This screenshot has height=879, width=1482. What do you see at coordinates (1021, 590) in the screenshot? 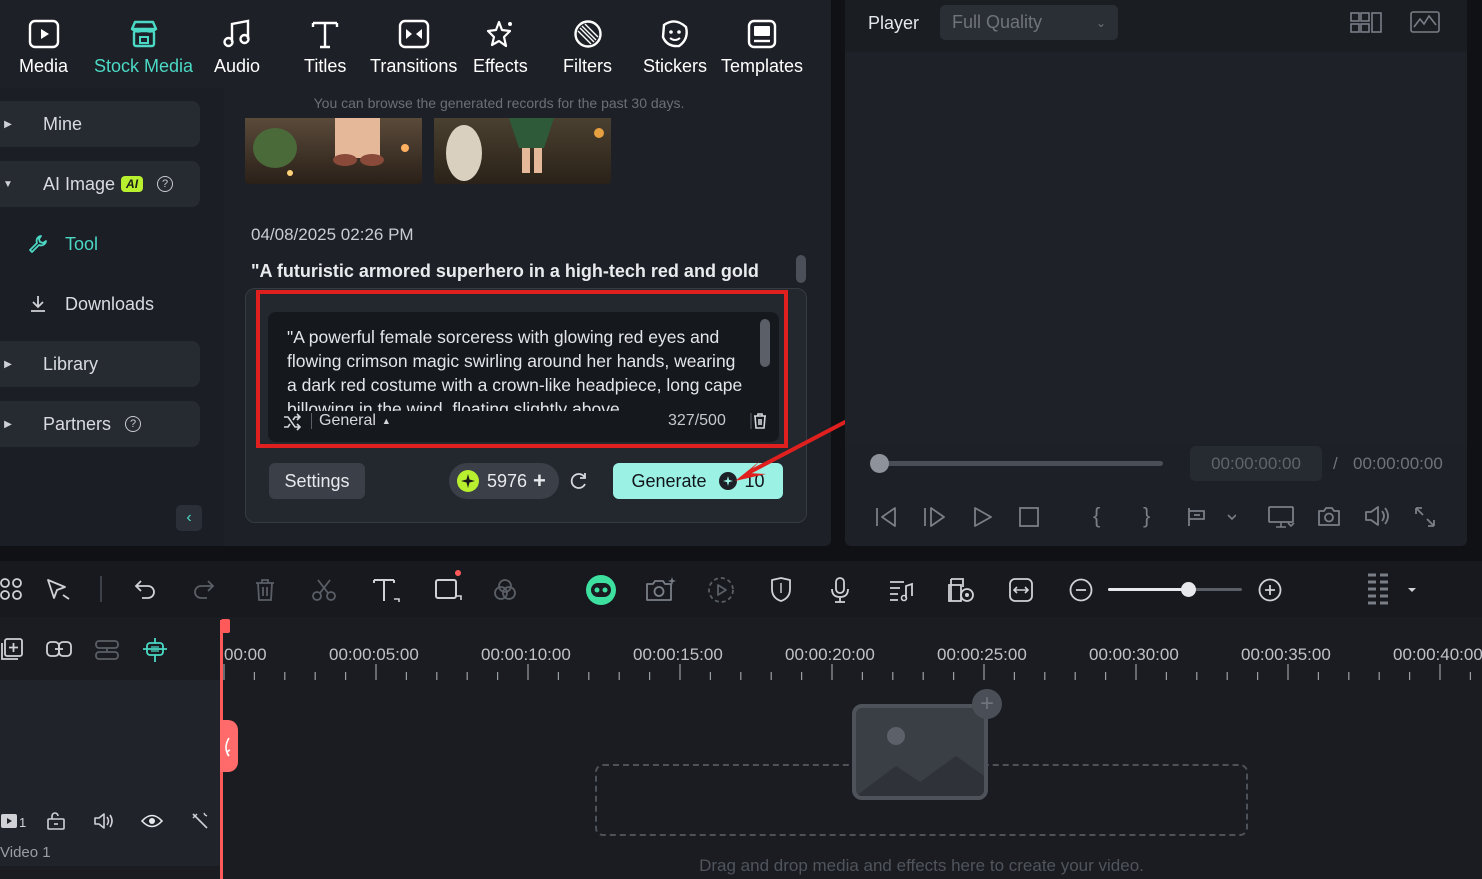
I see `fit-width-icon` at bounding box center [1021, 590].